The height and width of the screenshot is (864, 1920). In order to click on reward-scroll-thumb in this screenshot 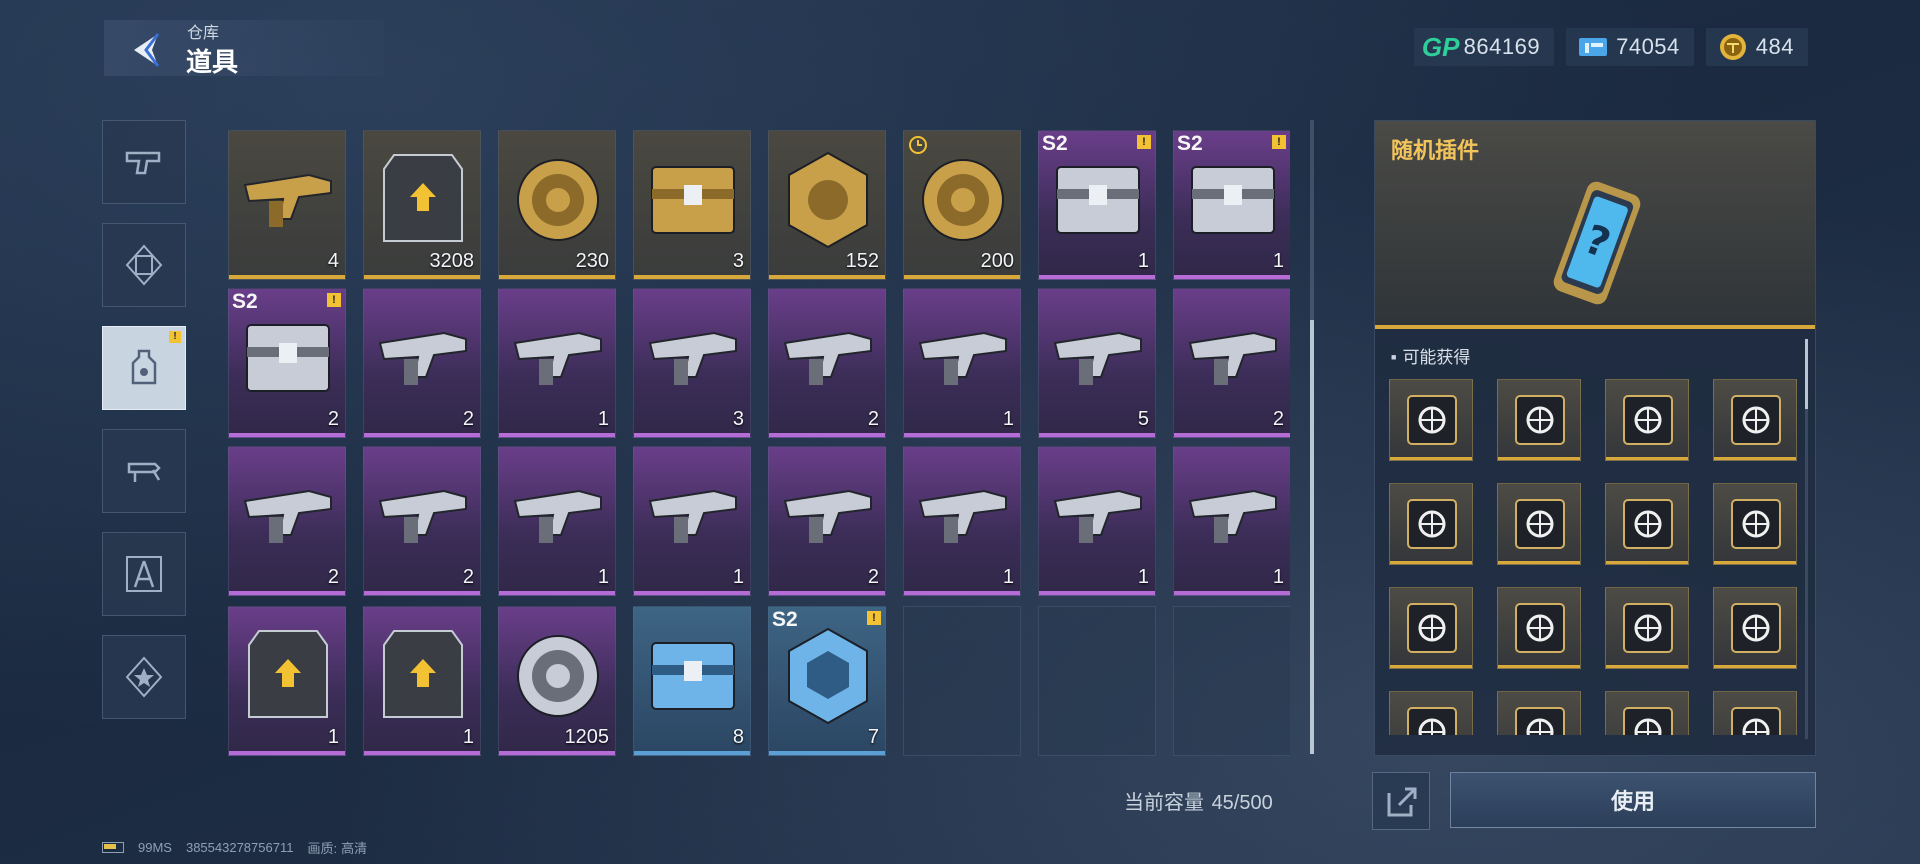, I will do `click(1806, 374)`.